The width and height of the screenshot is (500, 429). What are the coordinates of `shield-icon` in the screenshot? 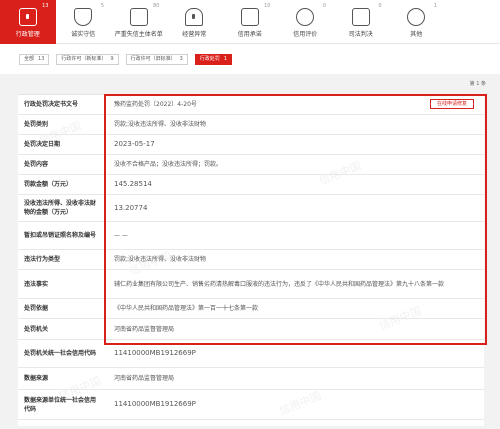 It's located at (83, 17).